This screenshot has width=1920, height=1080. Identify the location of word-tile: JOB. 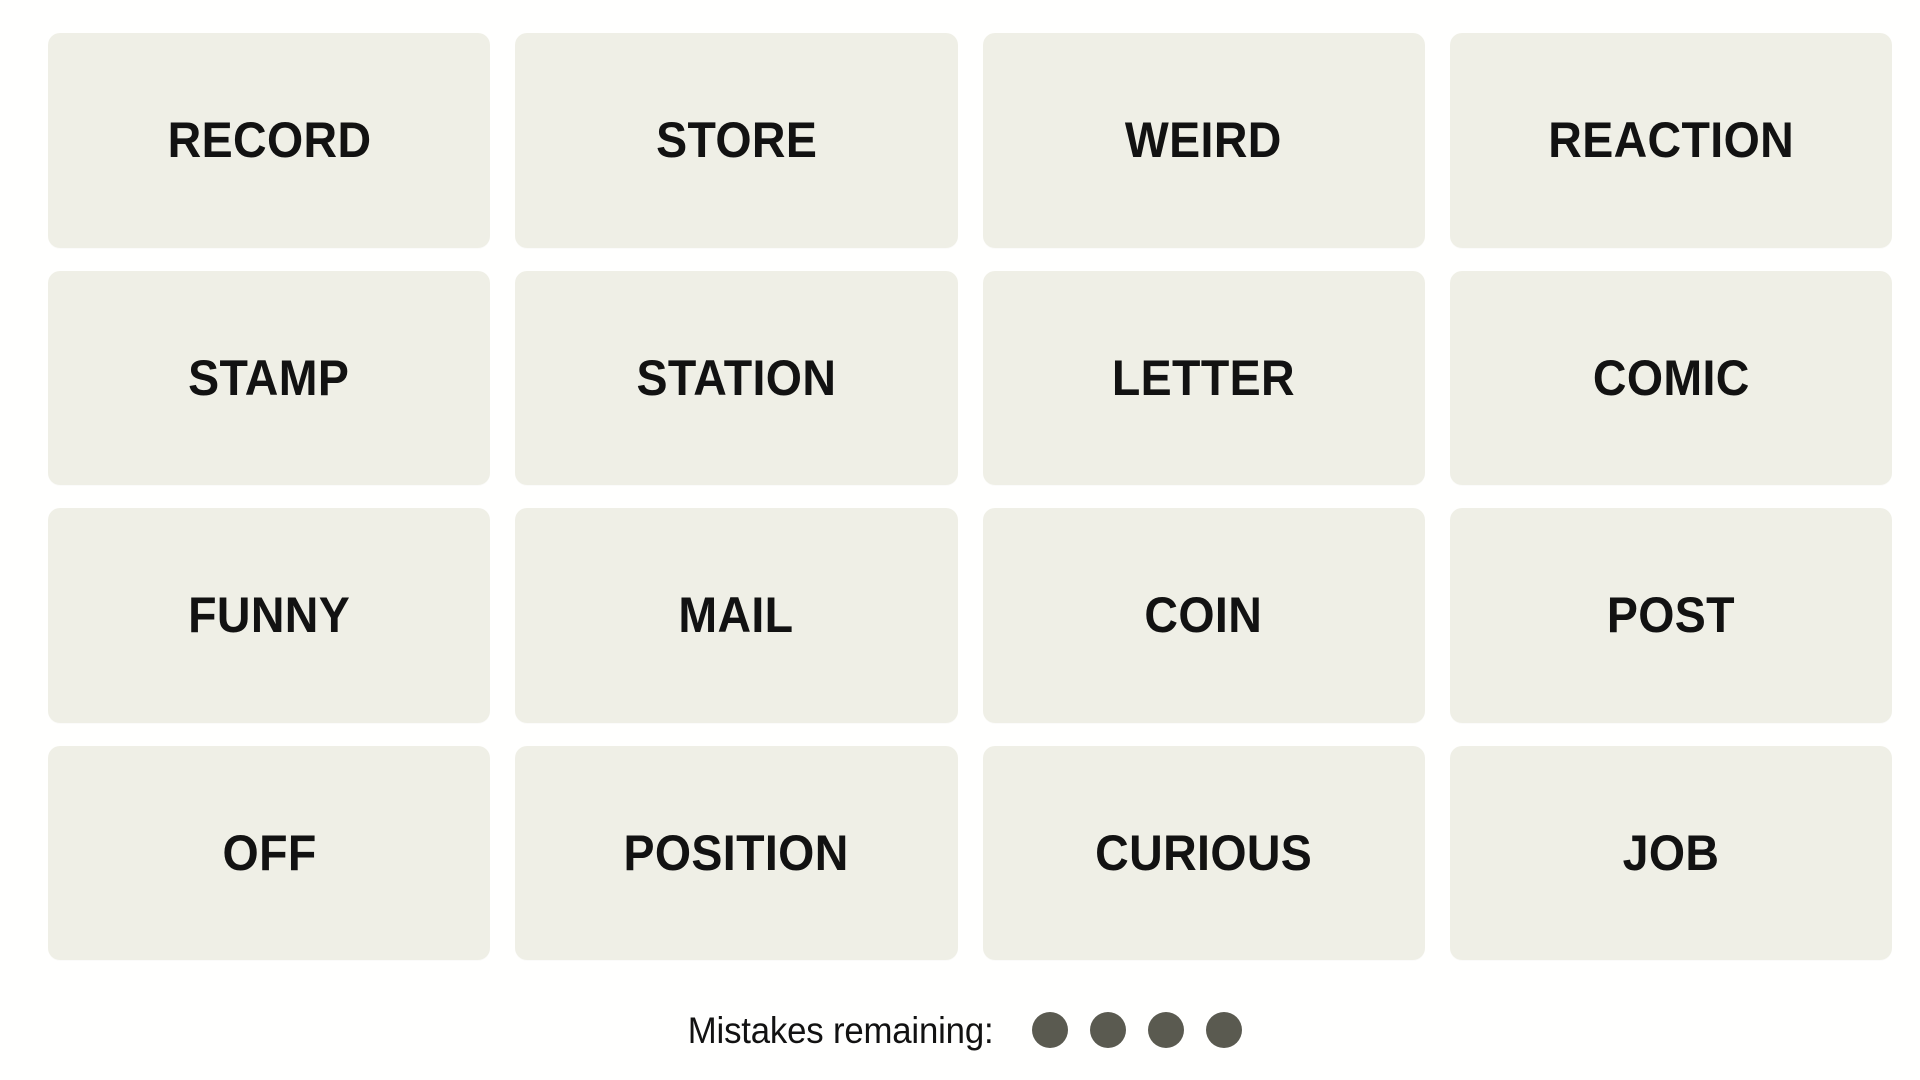
(1670, 852).